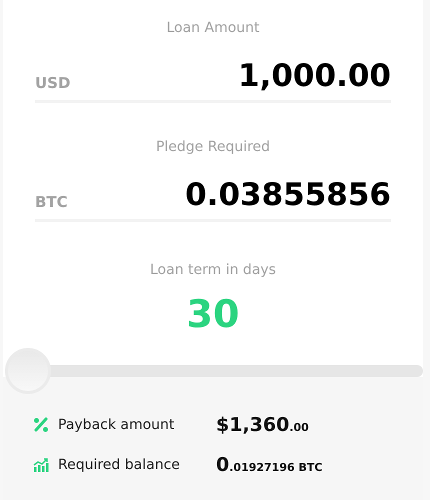  I want to click on amount-field: BTC 0.03855856, so click(213, 199).